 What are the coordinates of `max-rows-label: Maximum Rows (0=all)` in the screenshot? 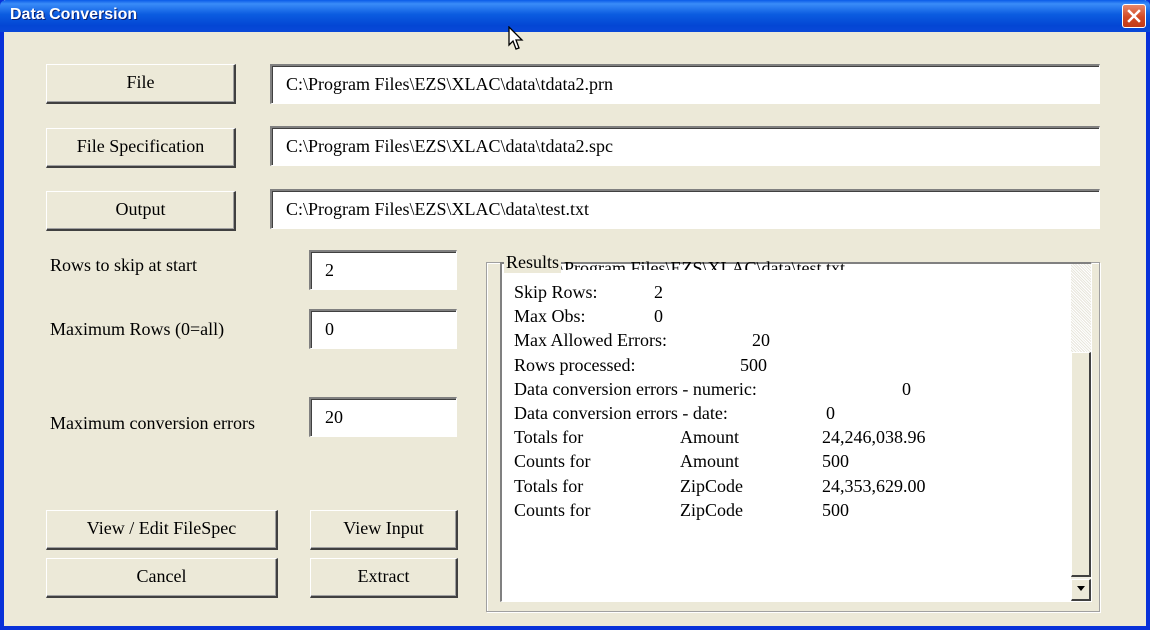 It's located at (137, 329).